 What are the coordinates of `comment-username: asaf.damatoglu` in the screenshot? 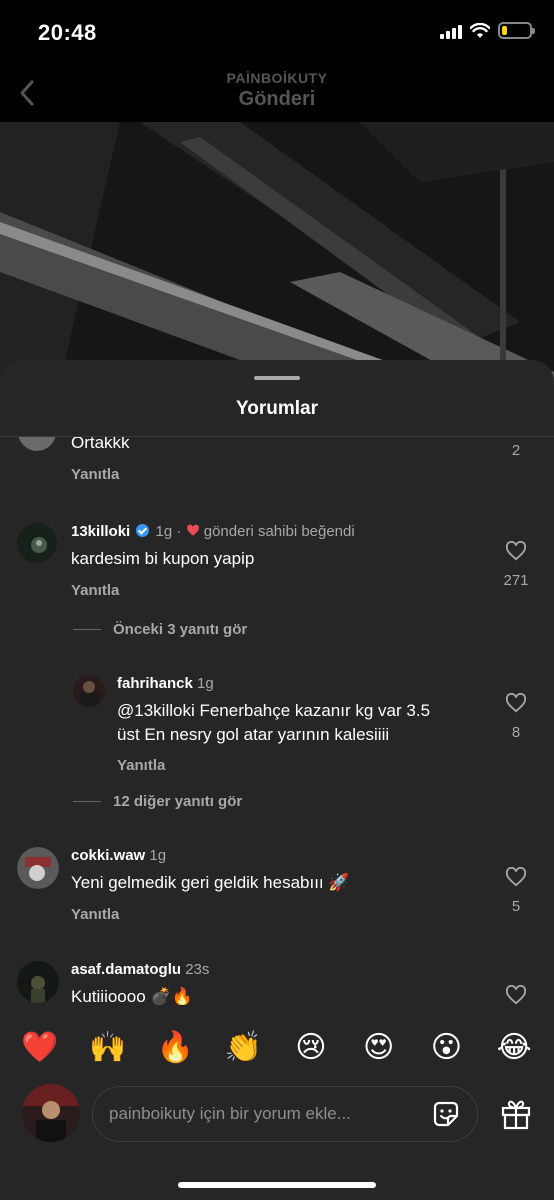 It's located at (126, 969).